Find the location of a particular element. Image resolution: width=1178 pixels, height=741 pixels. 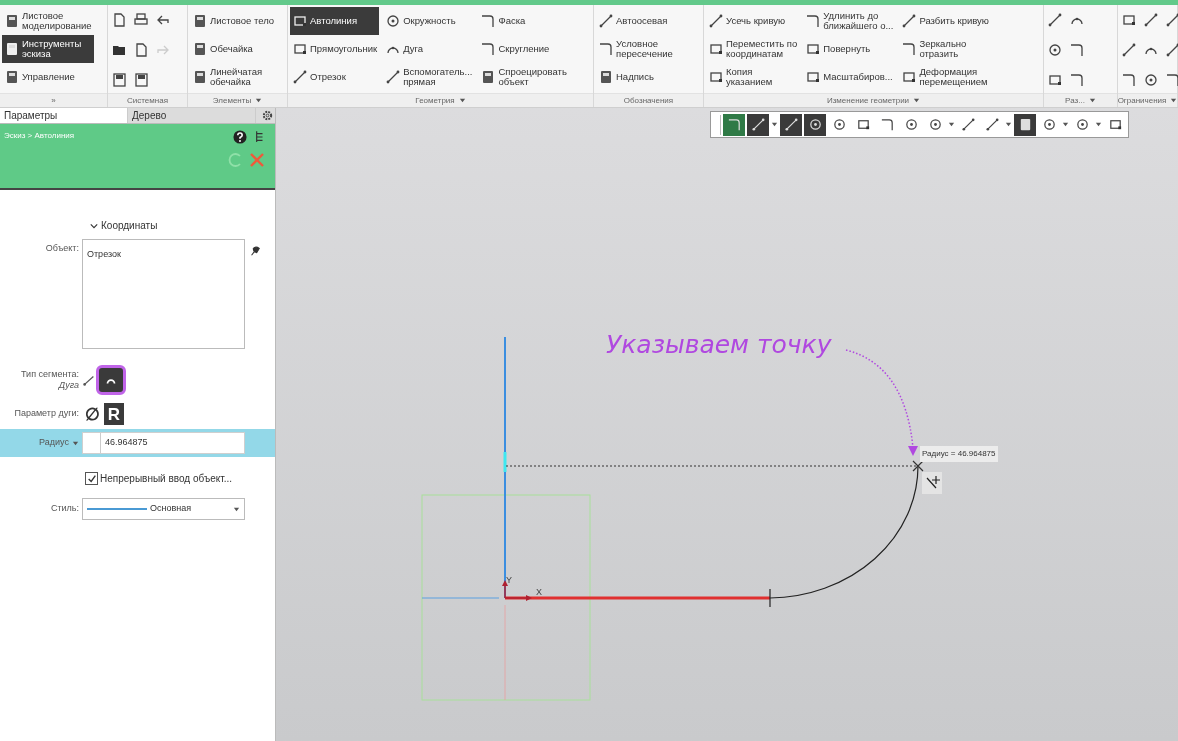

radius-field: 46.964875 is located at coordinates (163, 443).